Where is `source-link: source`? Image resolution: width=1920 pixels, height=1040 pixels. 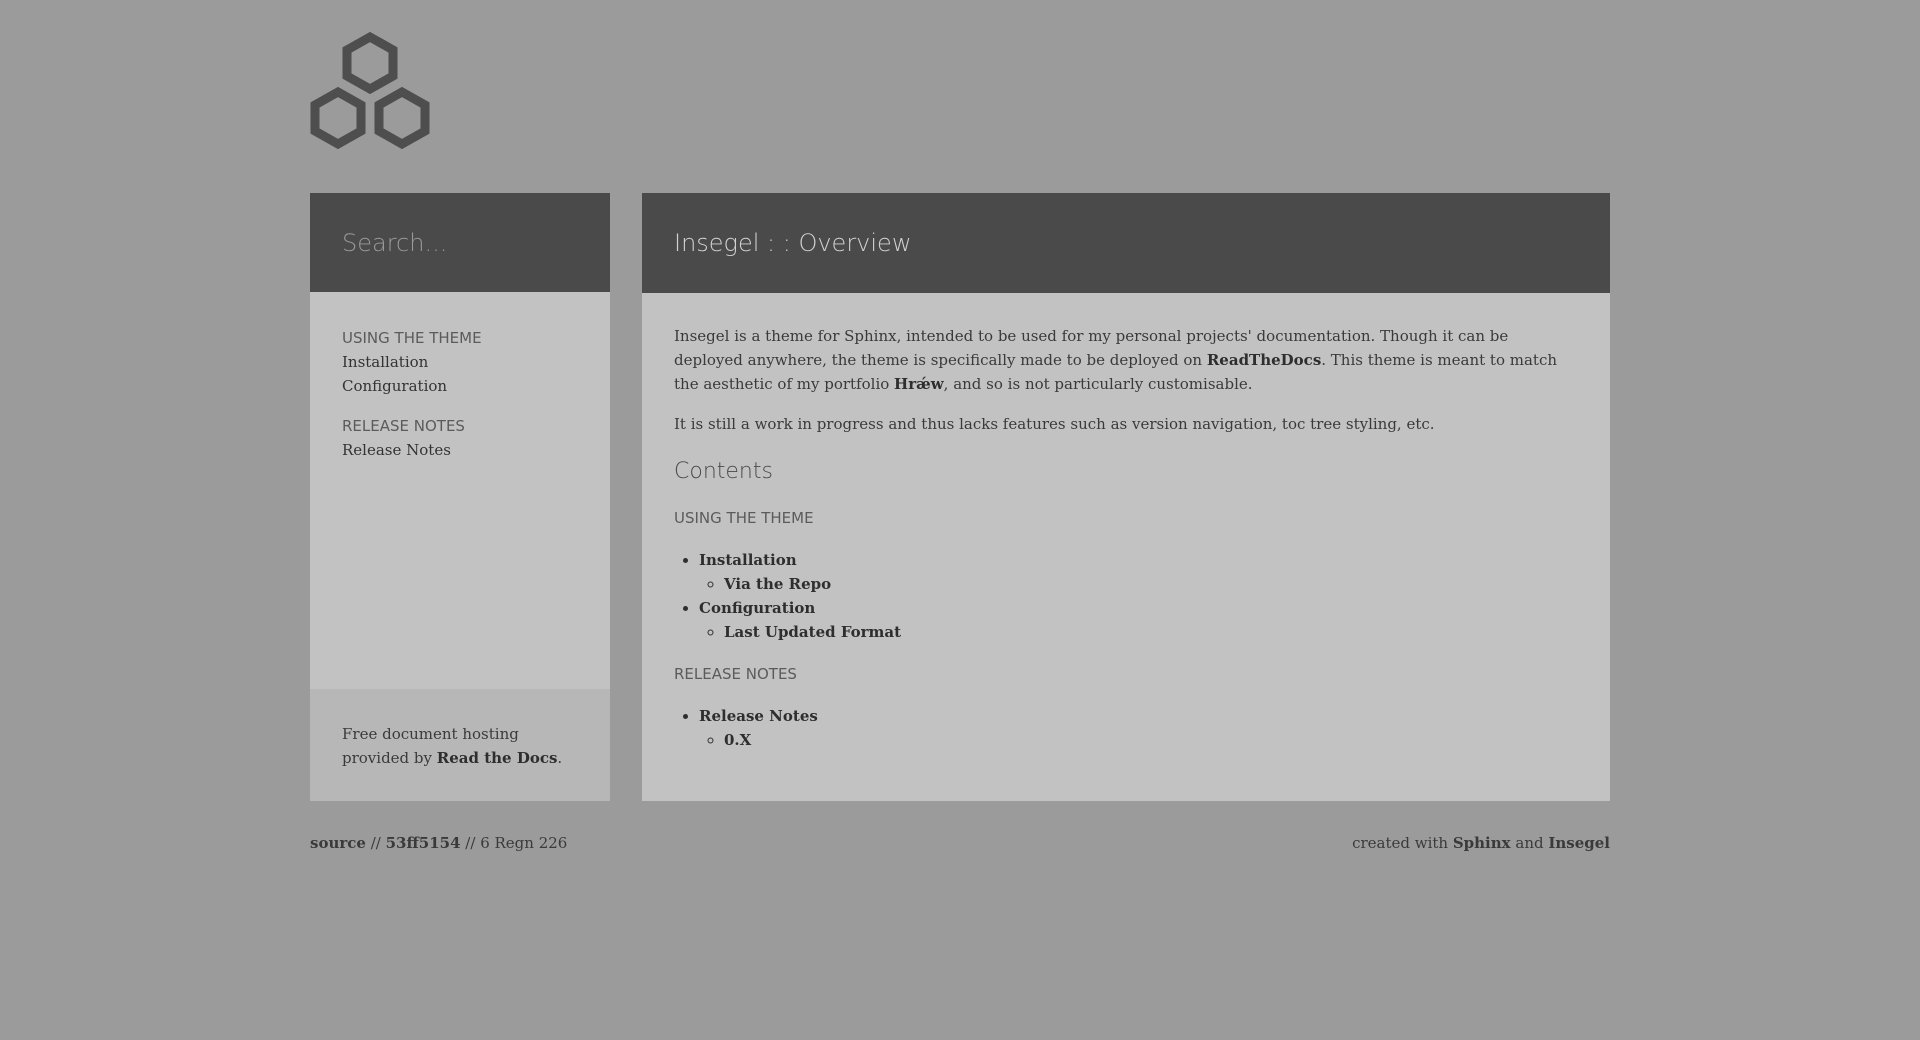
source-link: source is located at coordinates (338, 843).